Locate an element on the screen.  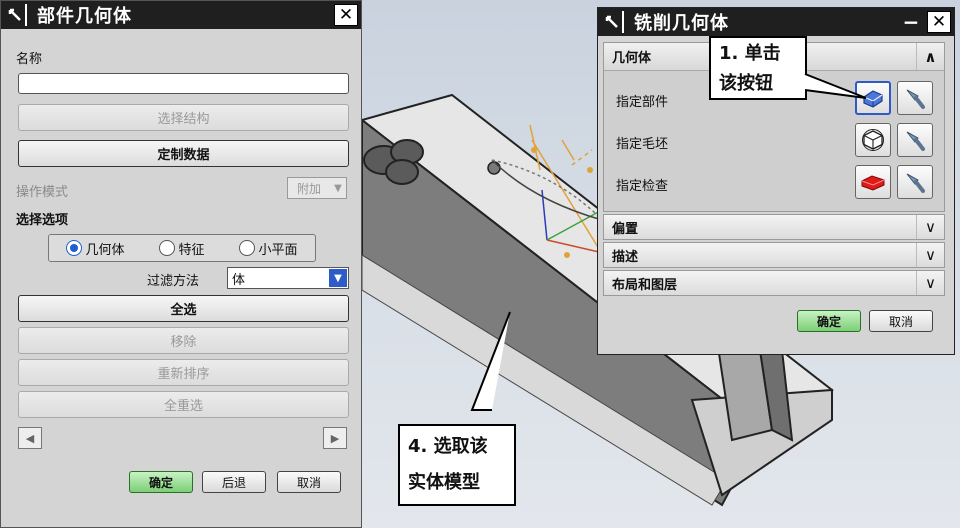
operation-mode-label: 操作模式 is located at coordinates (42, 192).